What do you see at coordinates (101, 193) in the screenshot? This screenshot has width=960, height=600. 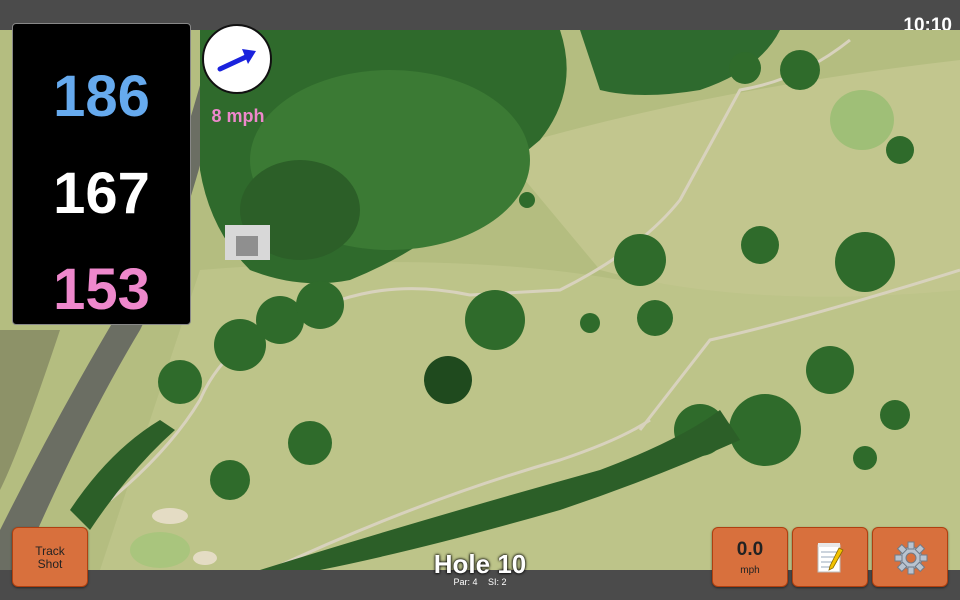 I see `middle-yardage: 167` at bounding box center [101, 193].